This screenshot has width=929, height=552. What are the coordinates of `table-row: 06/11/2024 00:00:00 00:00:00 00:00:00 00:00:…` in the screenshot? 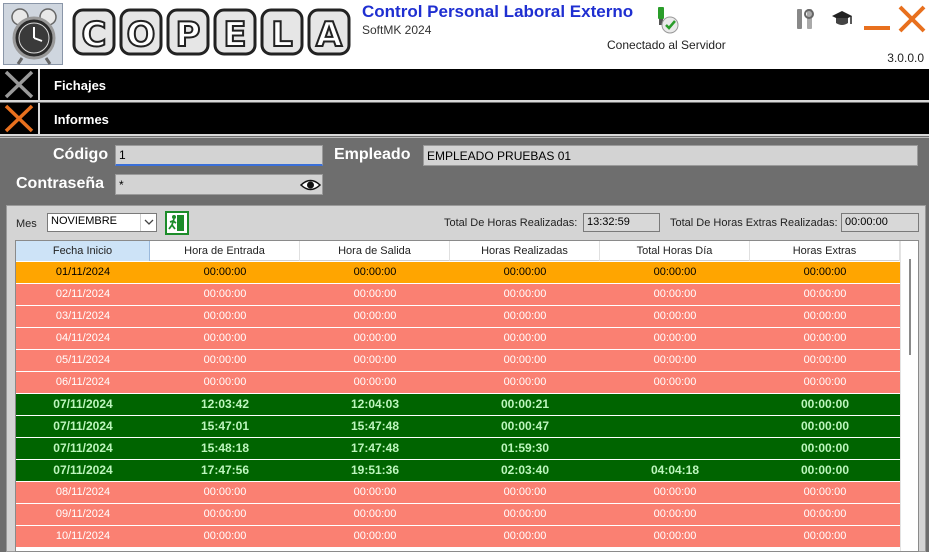 It's located at (458, 383).